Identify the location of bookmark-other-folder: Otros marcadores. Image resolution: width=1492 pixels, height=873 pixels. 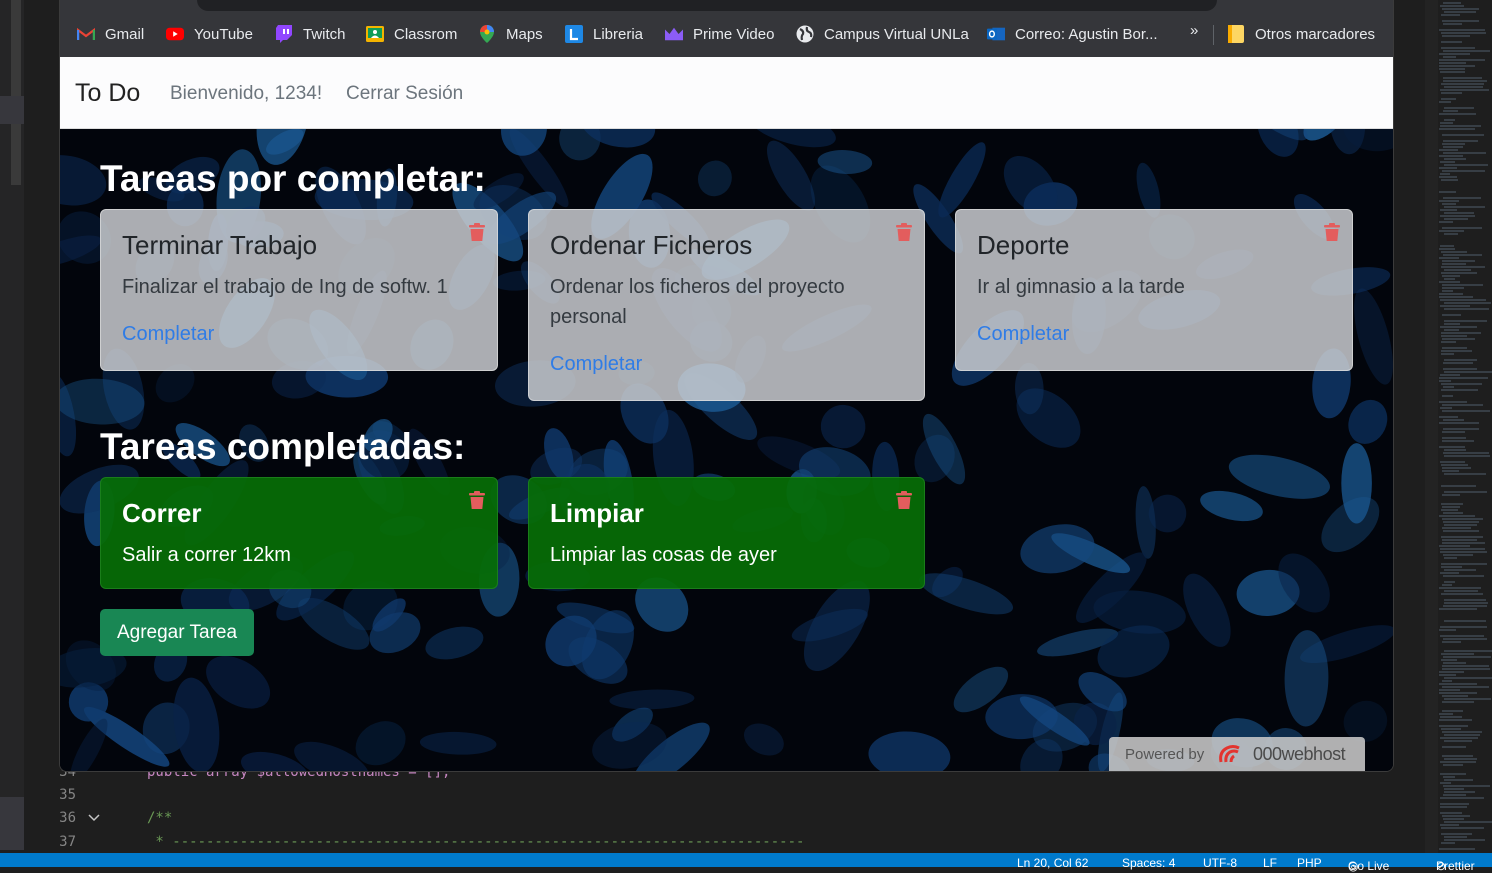
(1301, 34).